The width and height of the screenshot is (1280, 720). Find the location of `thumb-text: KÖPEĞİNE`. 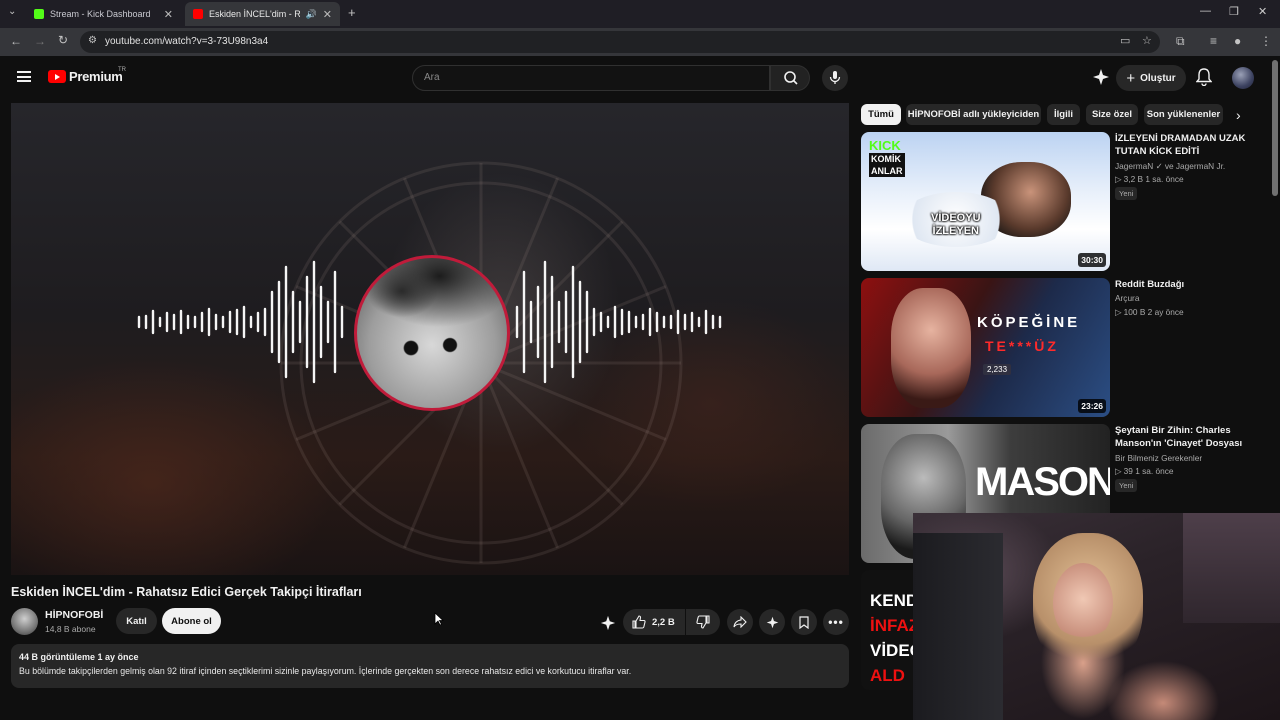

thumb-text: KÖPEĞİNE is located at coordinates (1029, 322).